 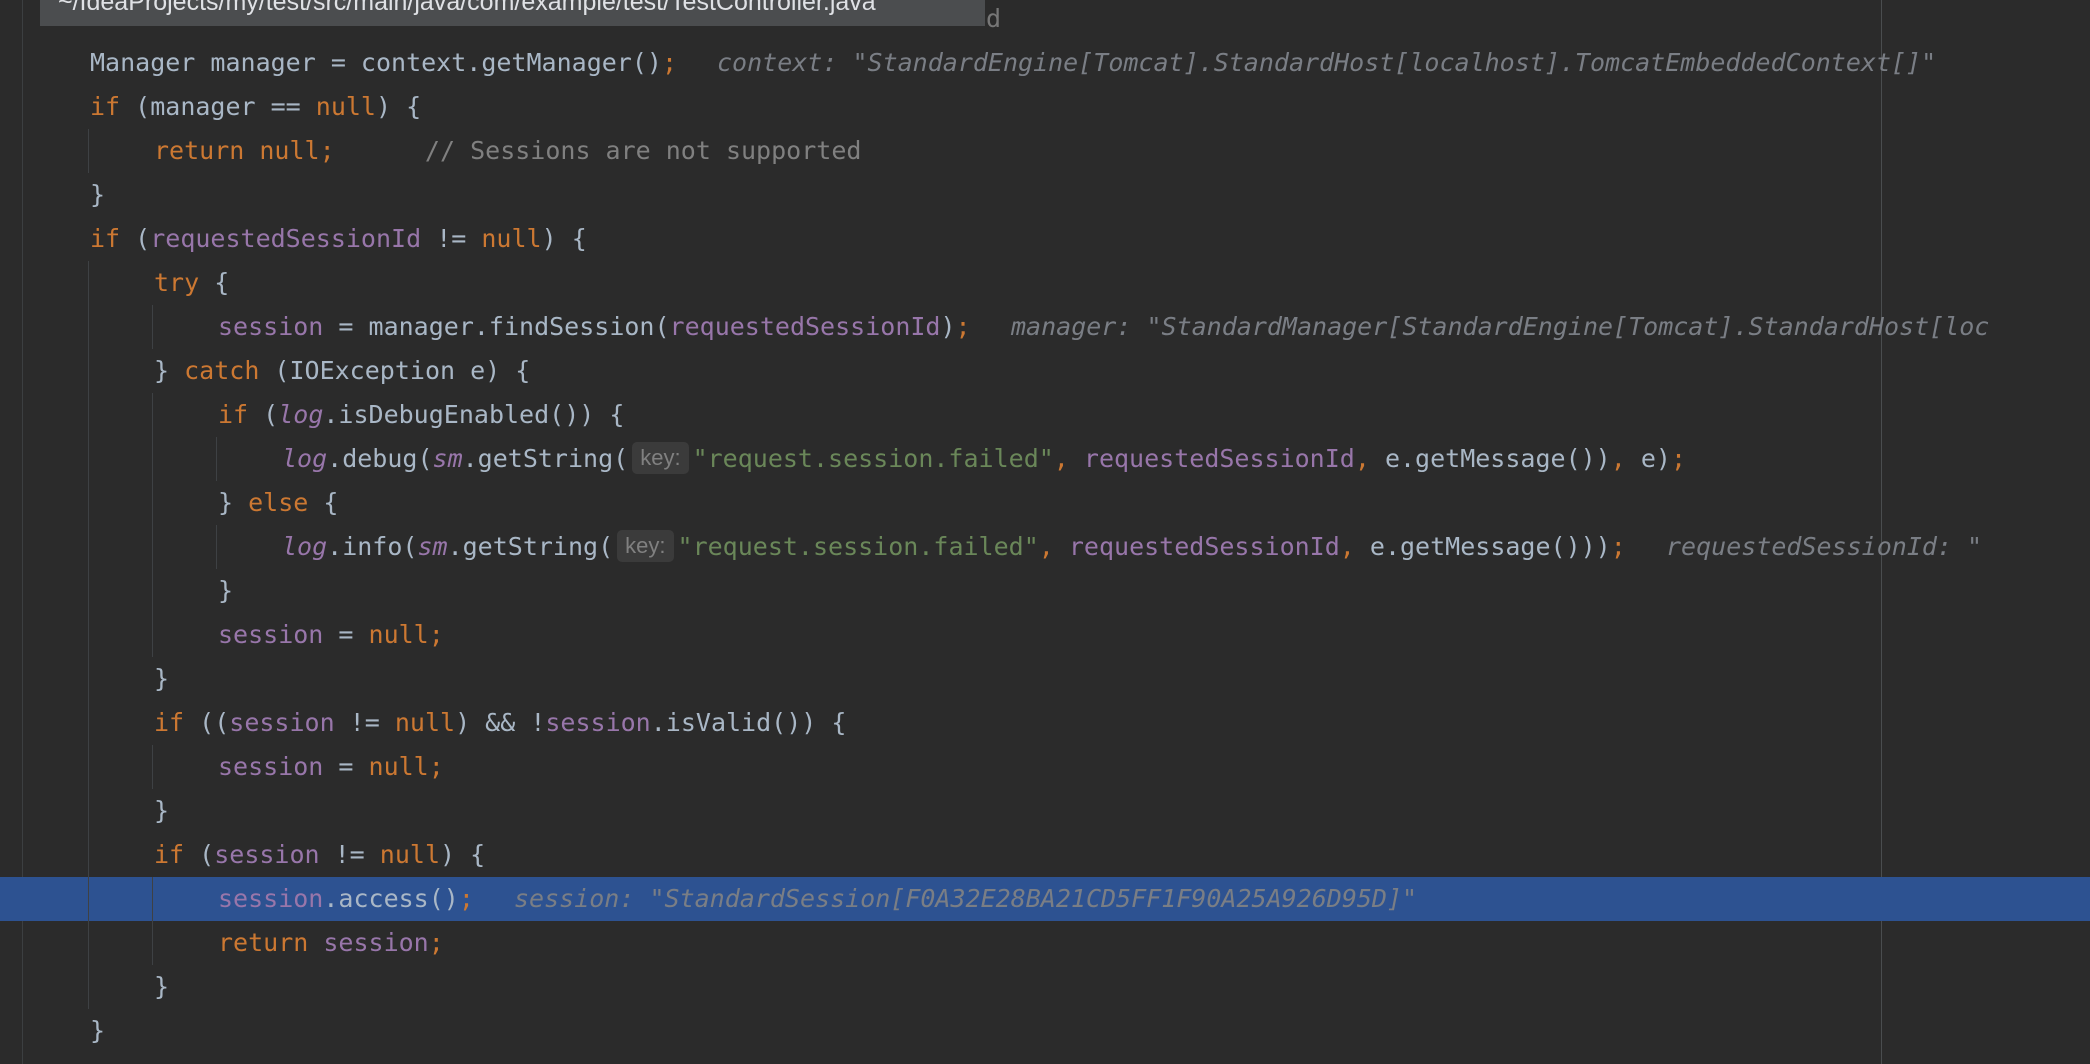 What do you see at coordinates (948, 326) in the screenshot?
I see `code-token: )` at bounding box center [948, 326].